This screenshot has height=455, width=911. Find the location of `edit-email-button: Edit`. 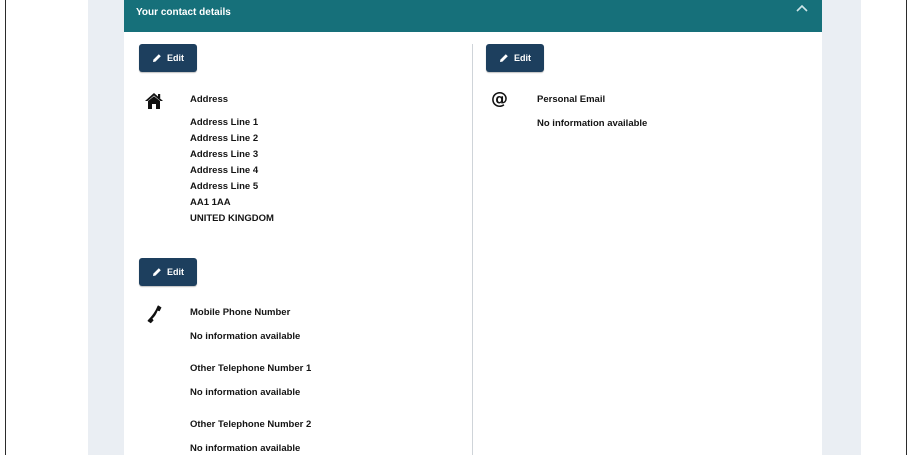

edit-email-button: Edit is located at coordinates (515, 58).